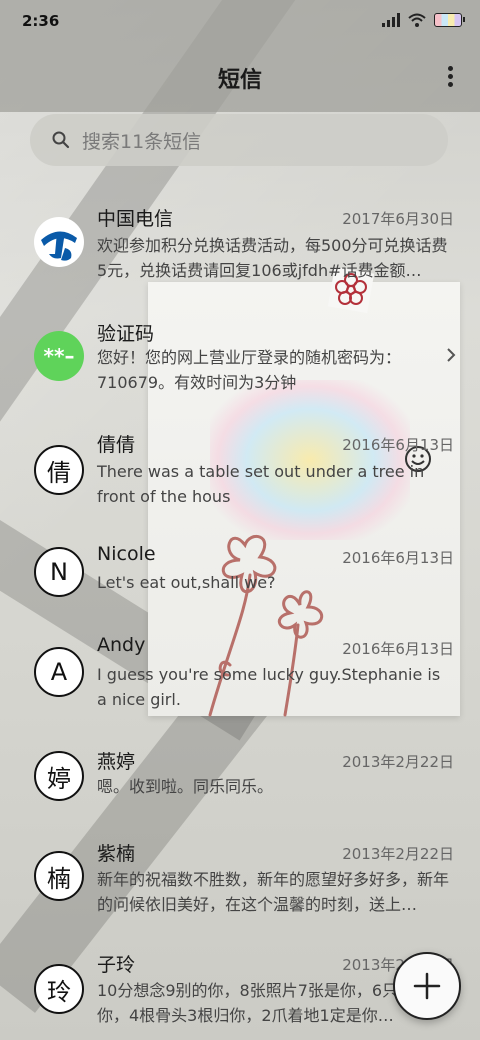  I want to click on conversation-item: 婷 燕婷 2013年2月22日 嗯。收到啦。同乐同乐。, so click(240, 777).